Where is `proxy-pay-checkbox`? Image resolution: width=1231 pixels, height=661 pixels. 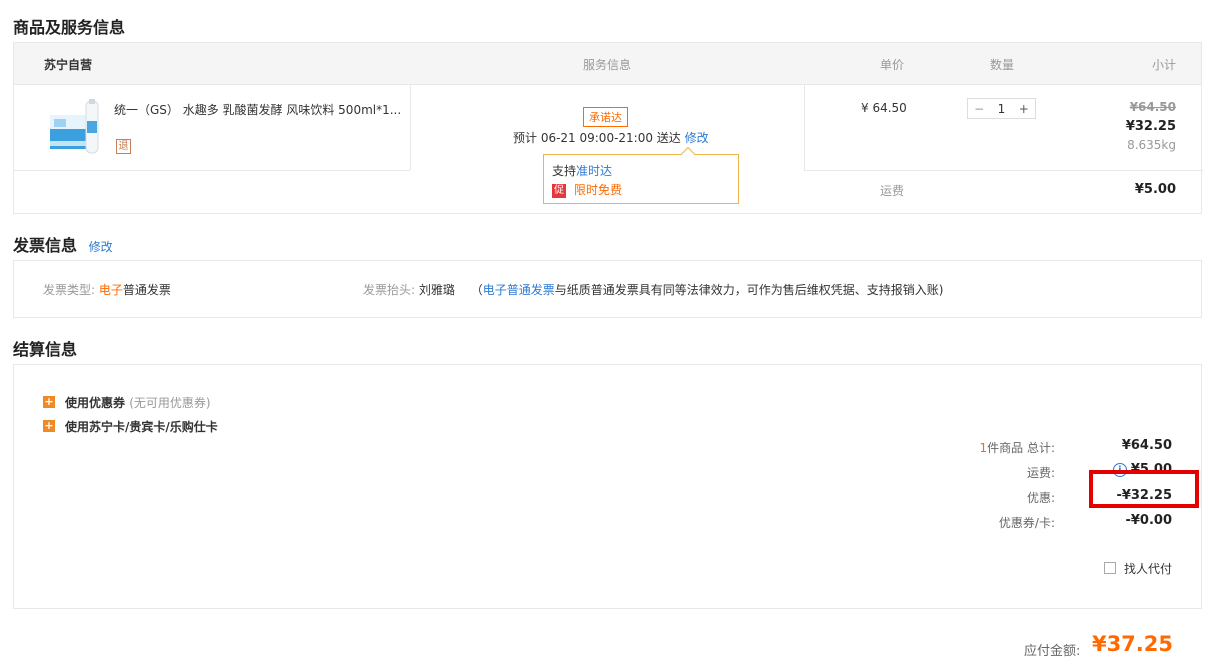
proxy-pay-checkbox is located at coordinates (1110, 568).